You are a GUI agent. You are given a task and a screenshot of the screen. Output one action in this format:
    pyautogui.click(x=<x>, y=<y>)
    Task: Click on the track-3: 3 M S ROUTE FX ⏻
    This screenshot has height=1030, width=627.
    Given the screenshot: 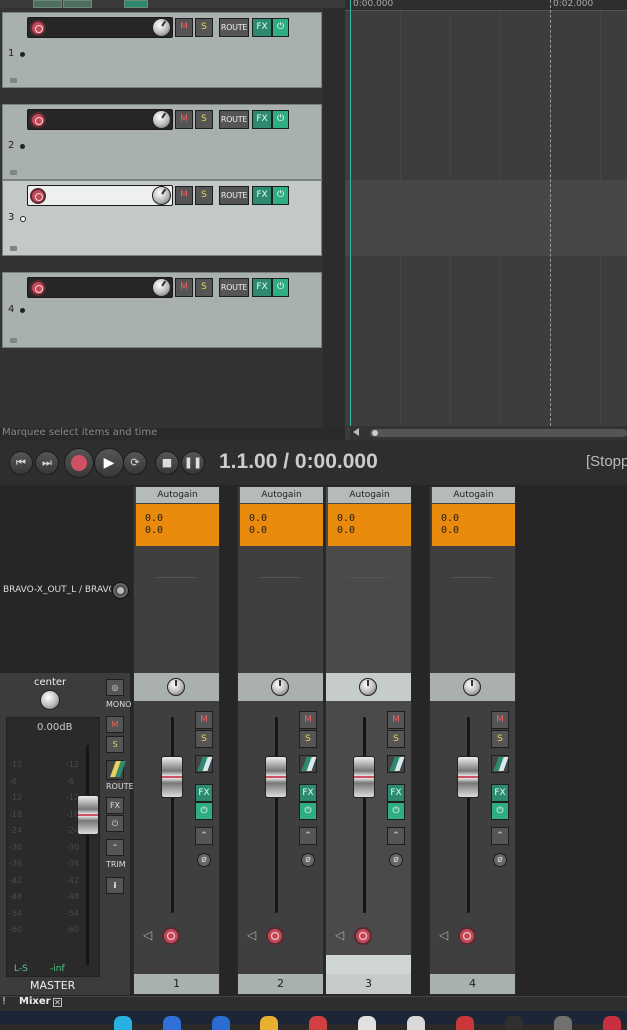 What is the action you would take?
    pyautogui.click(x=162, y=218)
    